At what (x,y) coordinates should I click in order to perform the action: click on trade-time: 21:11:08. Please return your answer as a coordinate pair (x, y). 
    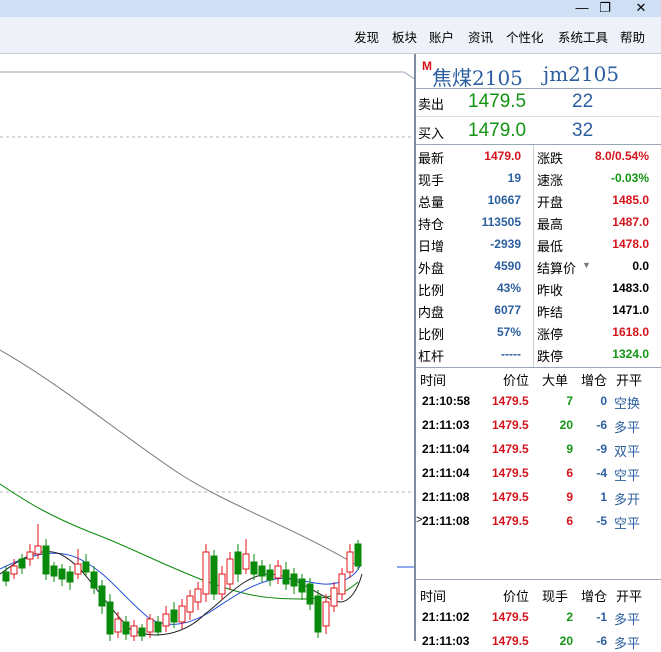
    Looking at the image, I should click on (446, 521).